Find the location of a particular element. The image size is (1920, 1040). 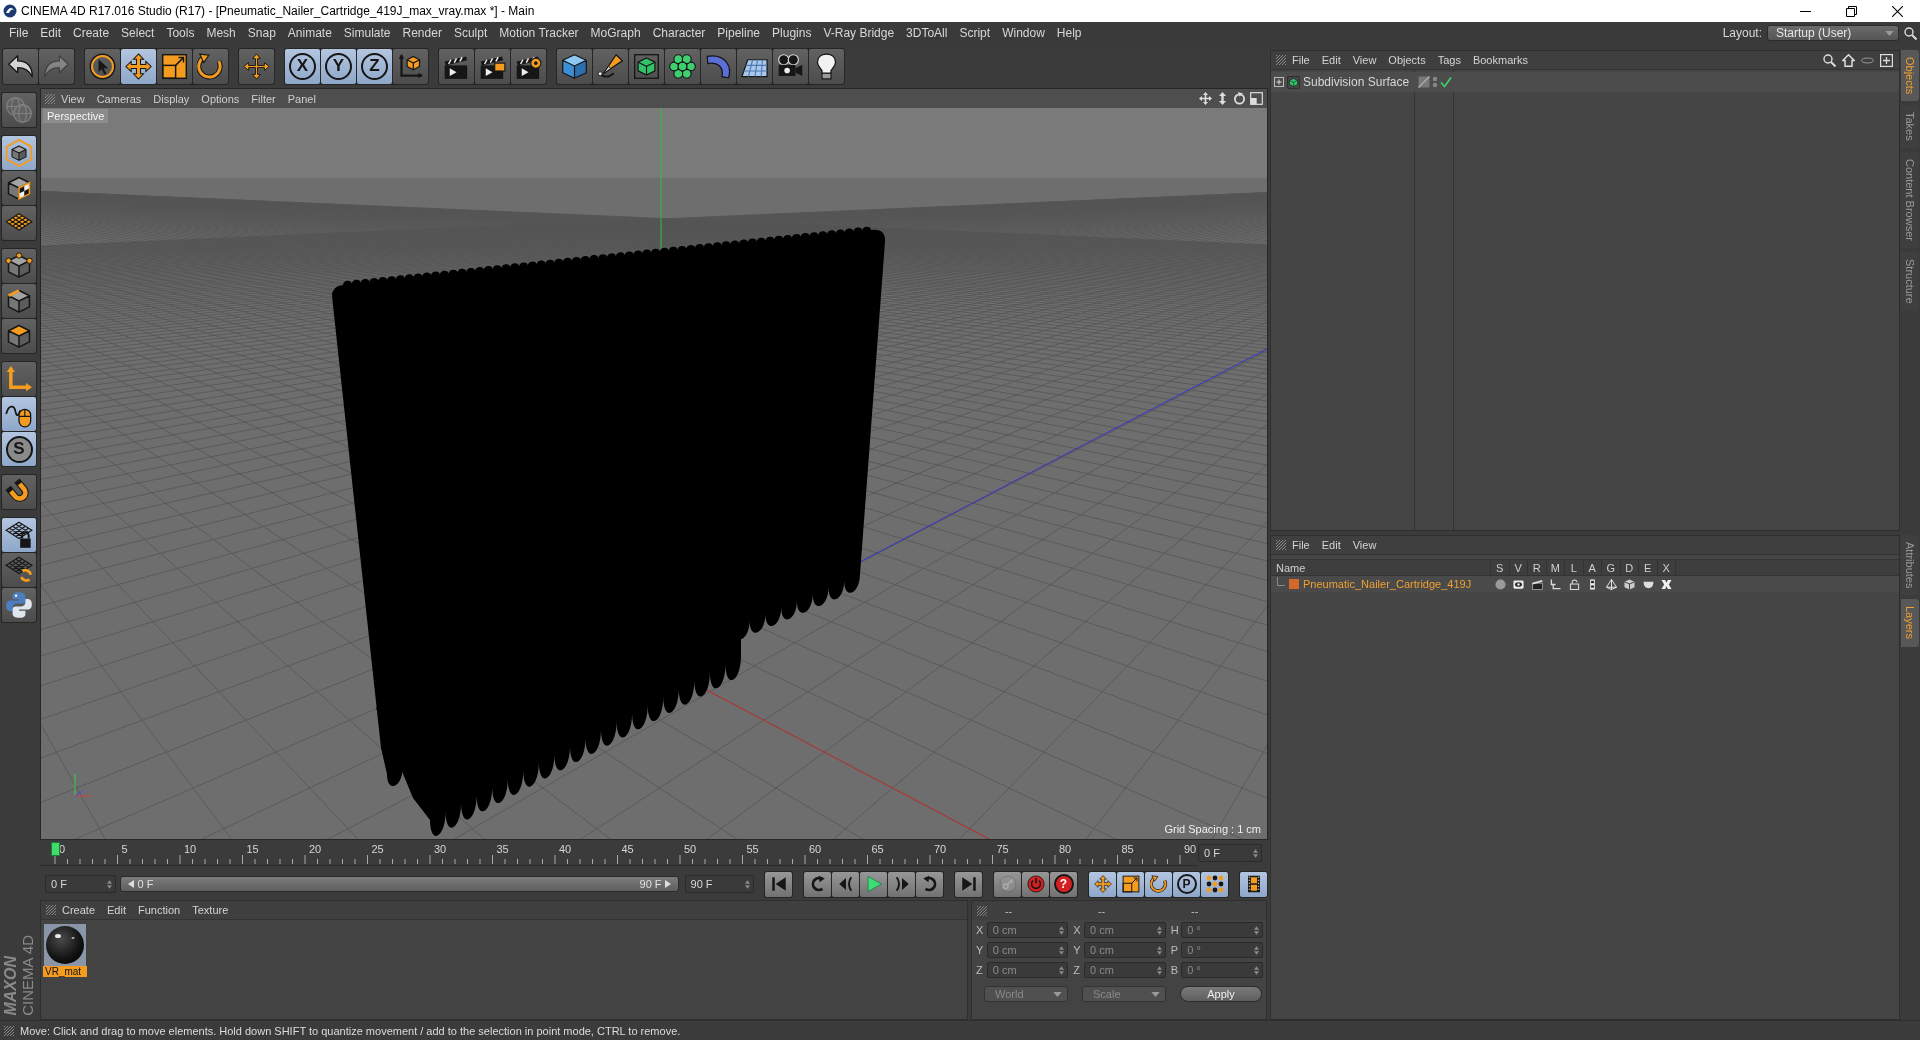

layers-menu-item: View is located at coordinates (1364, 545).